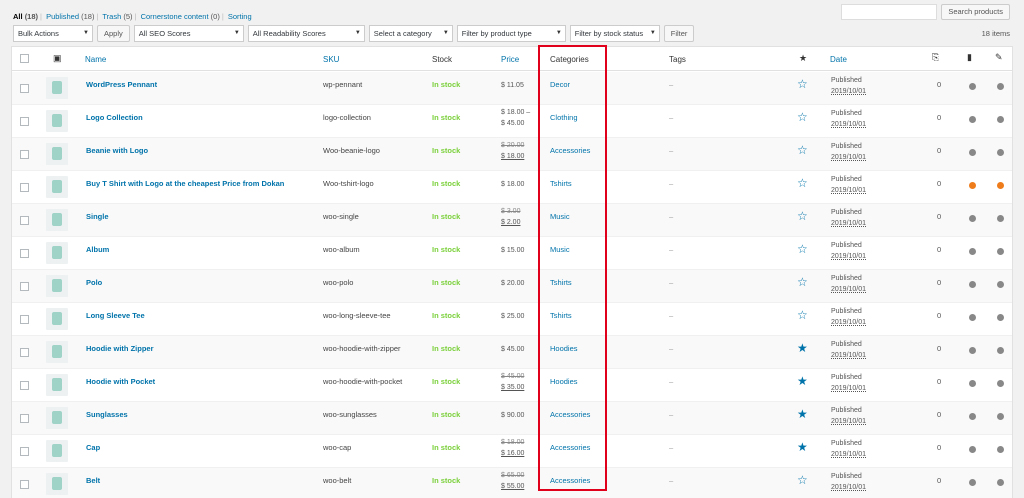 This screenshot has width=1024, height=498. What do you see at coordinates (70, 16) in the screenshot?
I see `view-published: Published (18)` at bounding box center [70, 16].